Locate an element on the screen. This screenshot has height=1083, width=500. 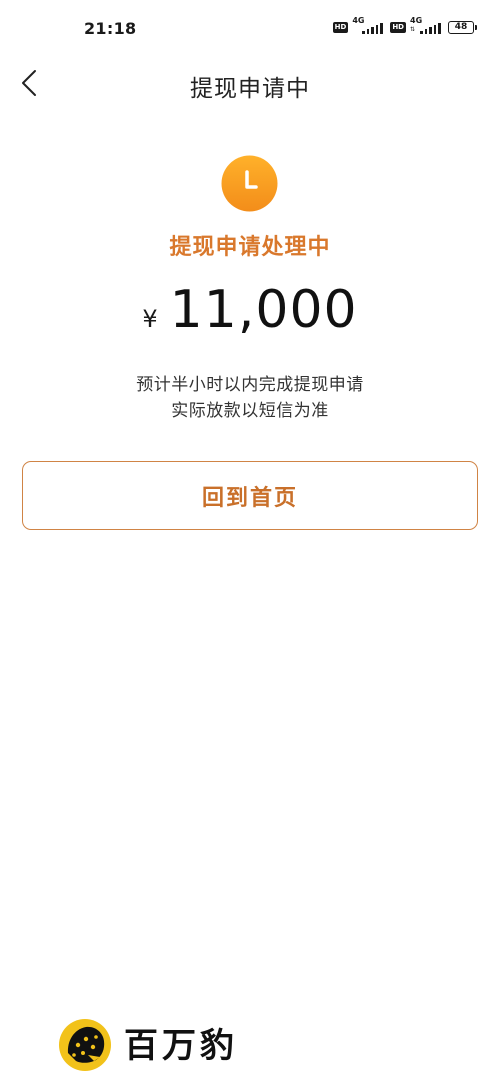
signal-icon: 4G ⇅ is located at coordinates (425, 26).